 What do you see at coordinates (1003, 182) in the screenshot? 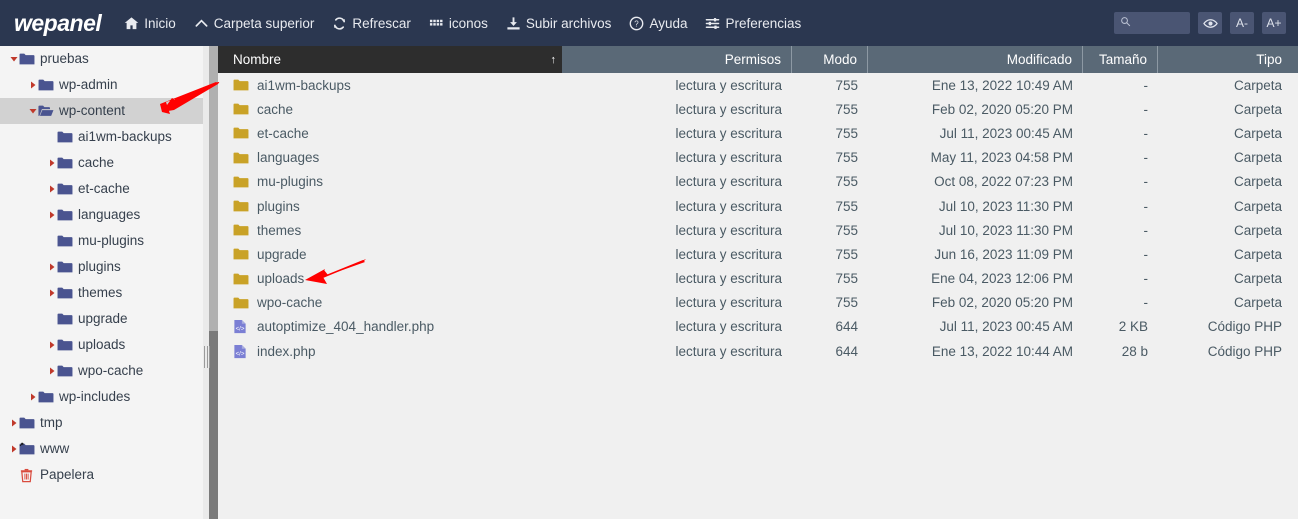
I see `cell-modificado: Oct 08, 2022 07:23 PM` at bounding box center [1003, 182].